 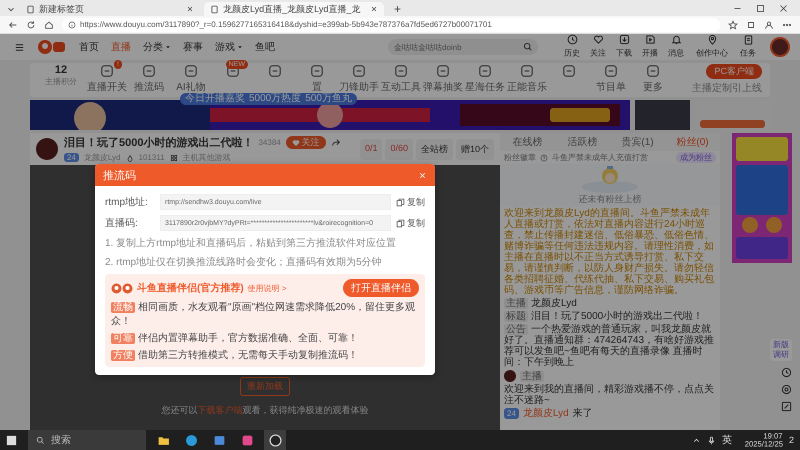 What do you see at coordinates (544, 158) in the screenshot?
I see `help-icon` at bounding box center [544, 158].